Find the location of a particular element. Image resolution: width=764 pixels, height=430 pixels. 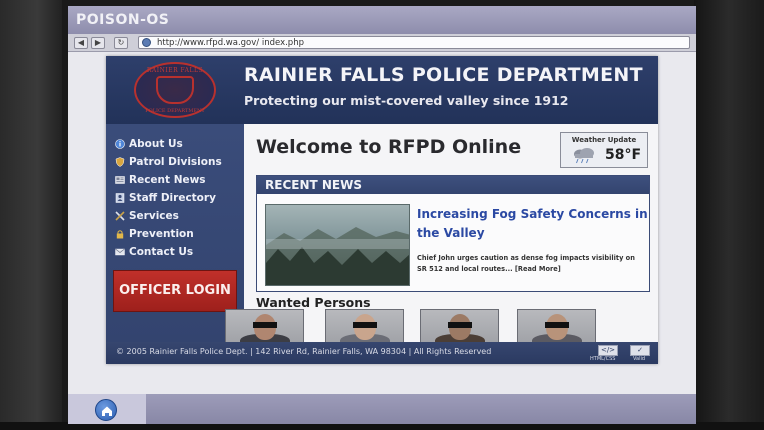

foggy-forest-image is located at coordinates (337, 245).